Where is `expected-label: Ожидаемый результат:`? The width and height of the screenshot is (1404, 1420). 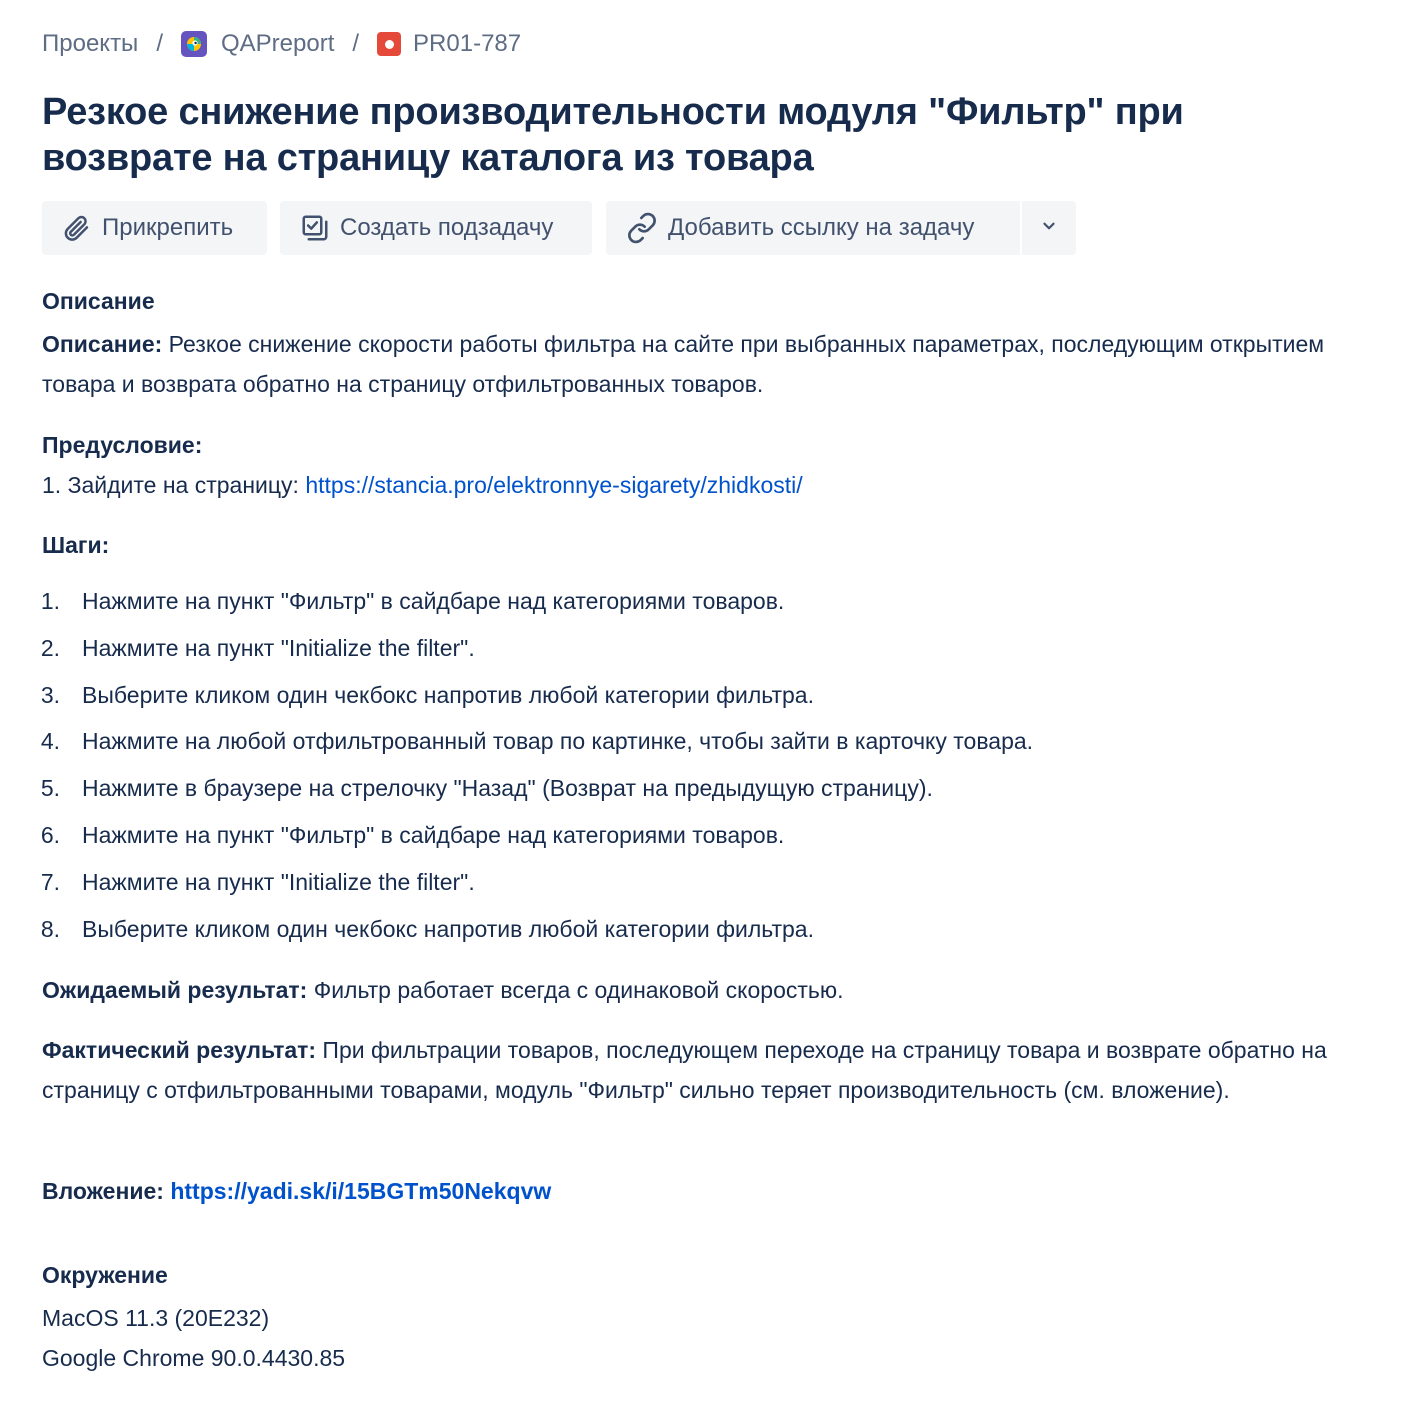 expected-label: Ожидаемый результат: is located at coordinates (175, 990).